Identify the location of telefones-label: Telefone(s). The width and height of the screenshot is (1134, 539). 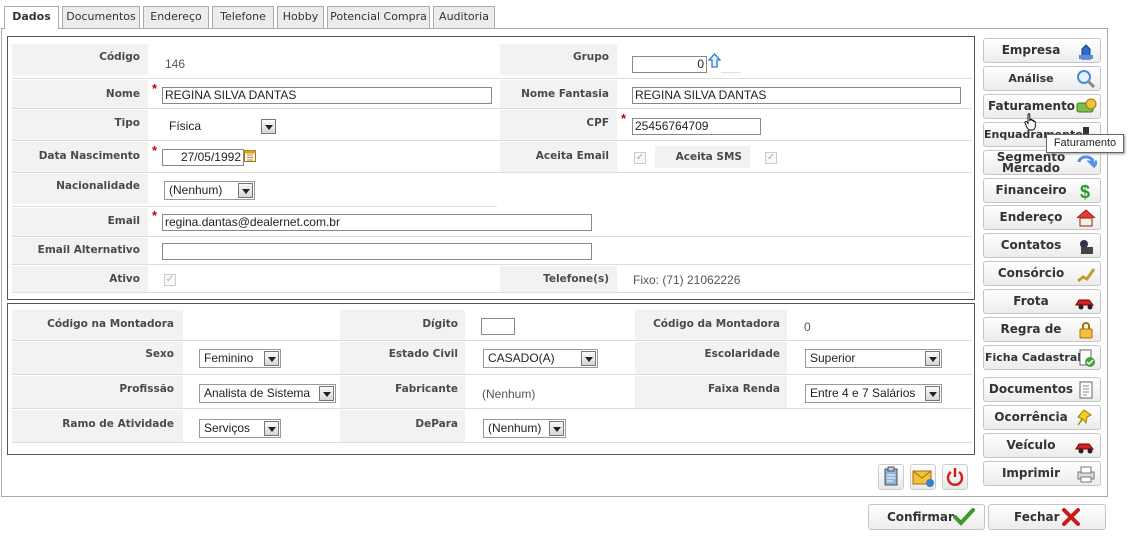
(576, 279).